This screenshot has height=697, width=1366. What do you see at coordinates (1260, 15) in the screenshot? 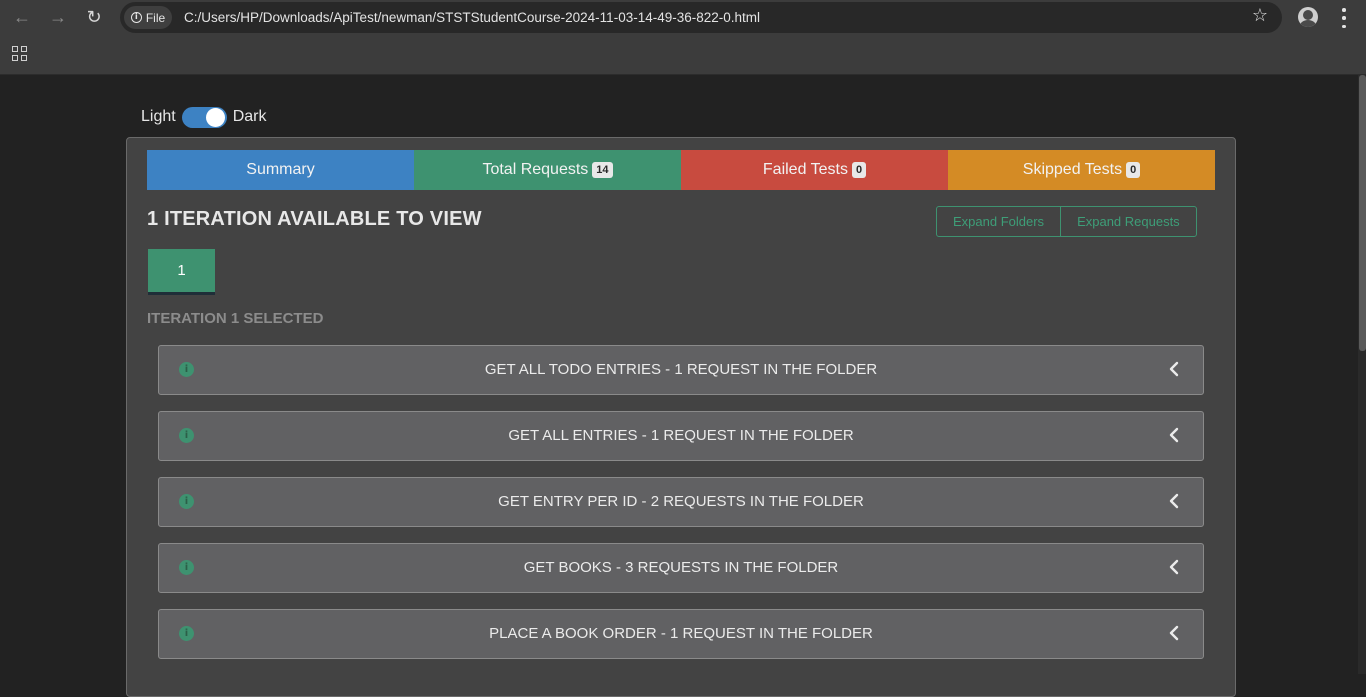
I see `bookmark-star-icon: ☆` at bounding box center [1260, 15].